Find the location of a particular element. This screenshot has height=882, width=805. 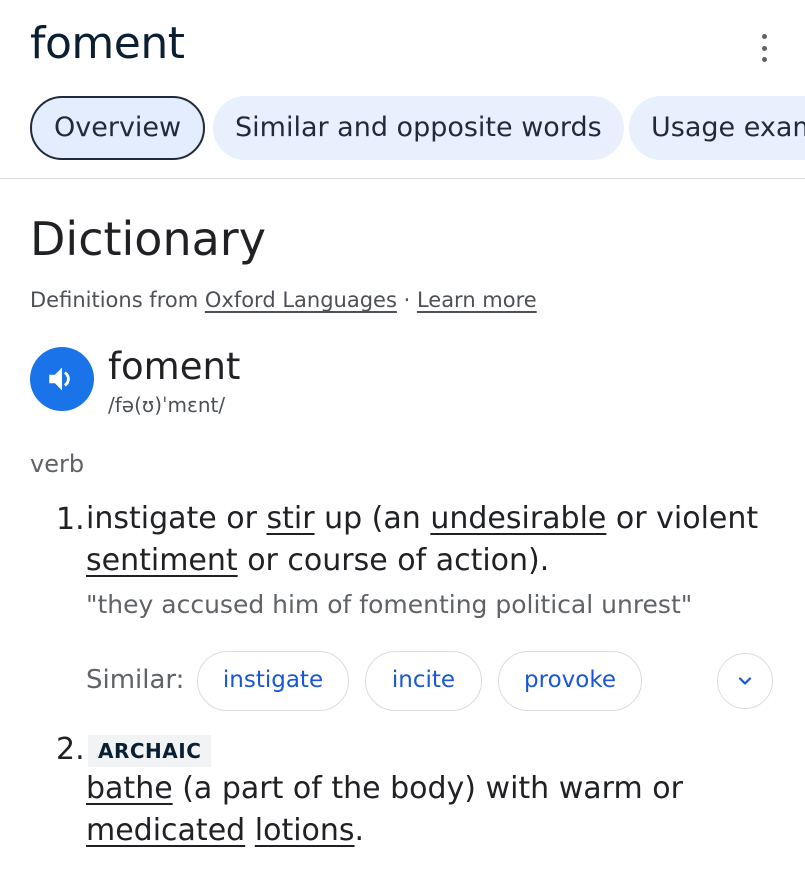

tab-overview: Overview is located at coordinates (118, 128).